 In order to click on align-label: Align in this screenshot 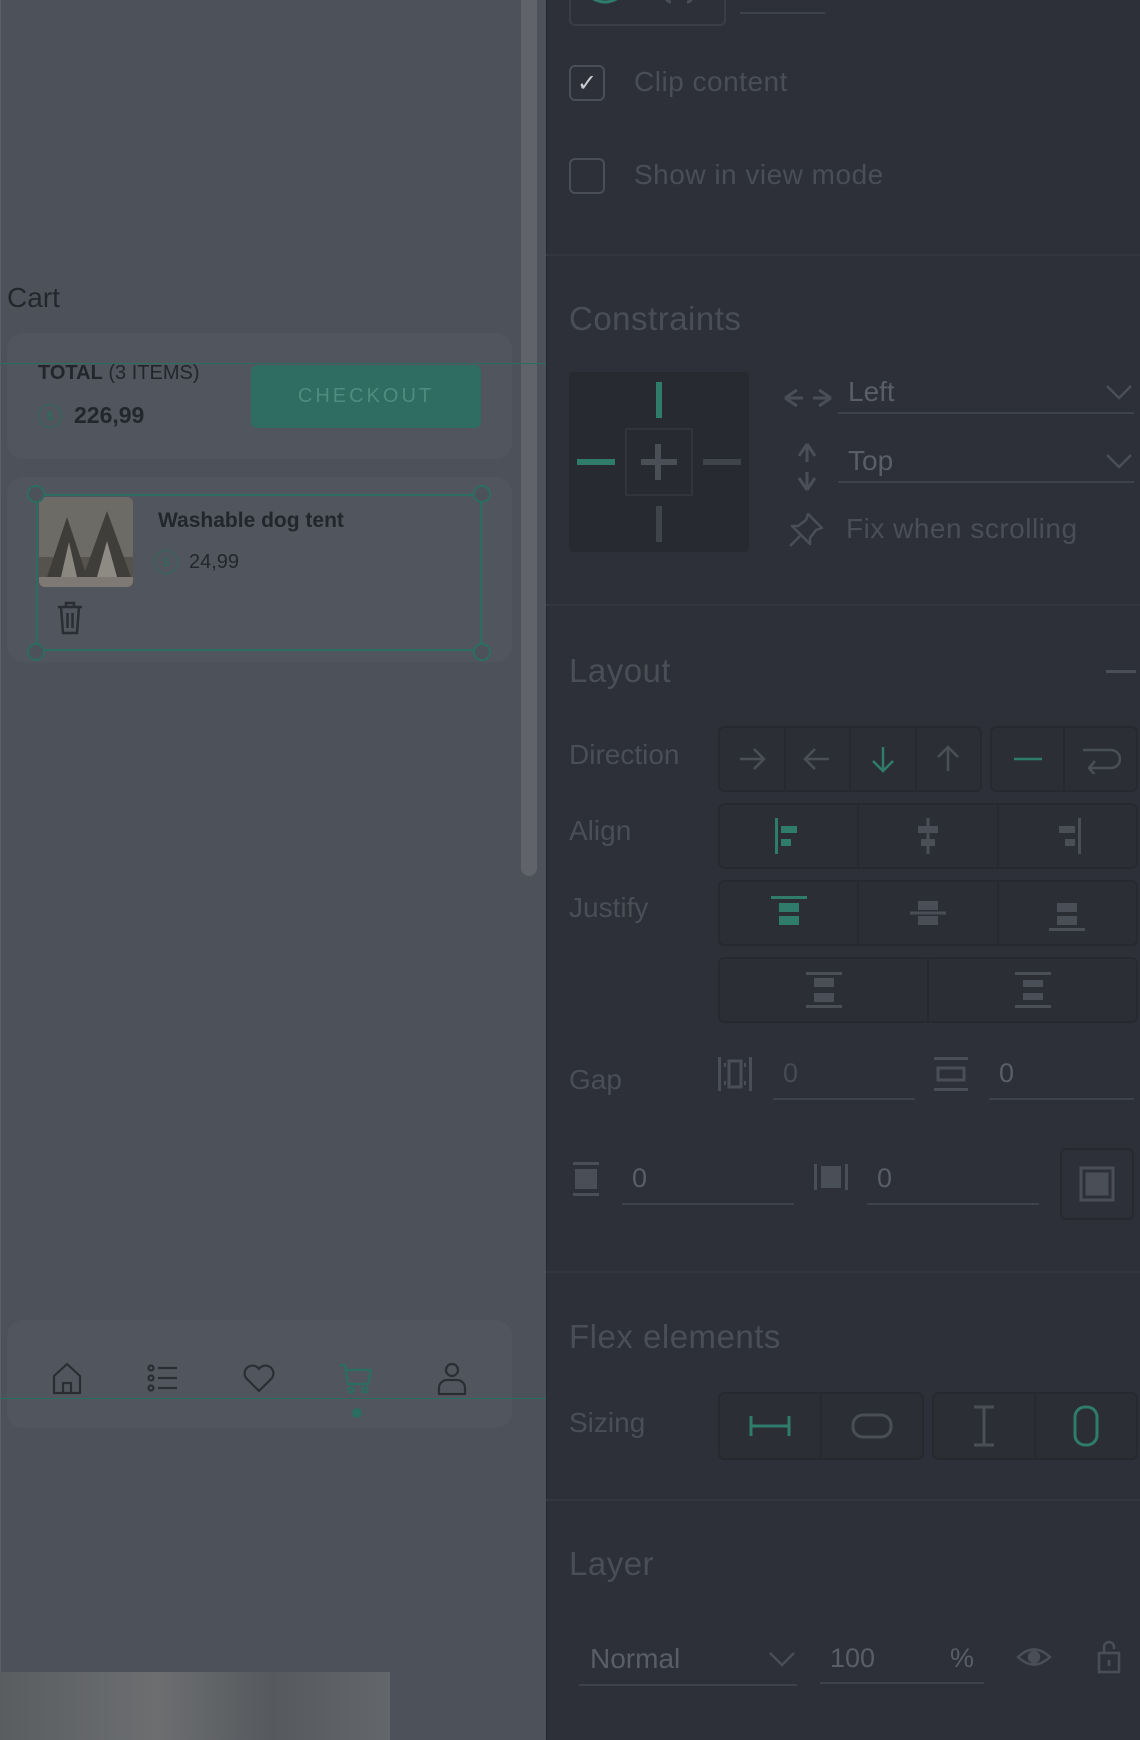, I will do `click(600, 830)`.